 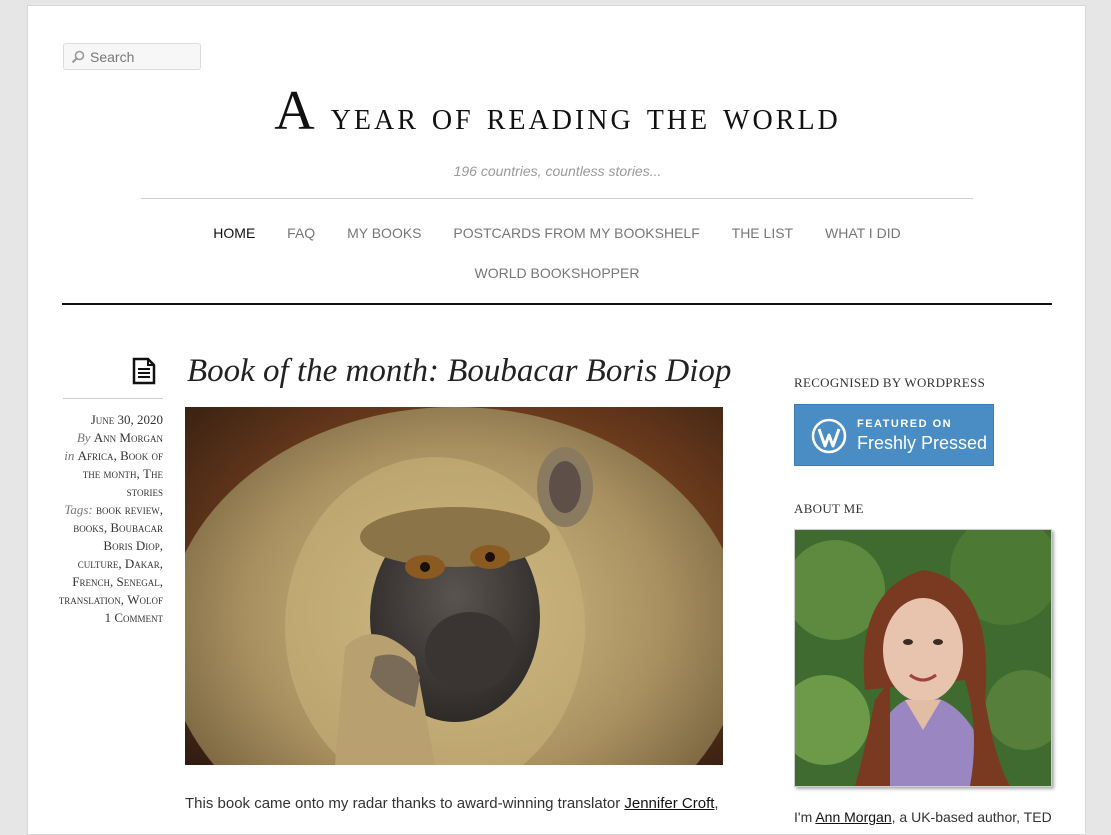 I want to click on header-divider, so click(x=557, y=198).